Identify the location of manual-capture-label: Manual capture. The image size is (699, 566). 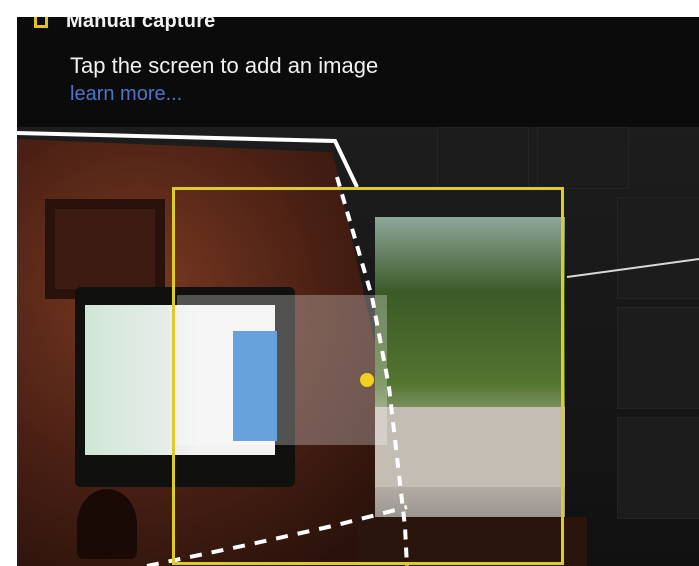
(141, 24).